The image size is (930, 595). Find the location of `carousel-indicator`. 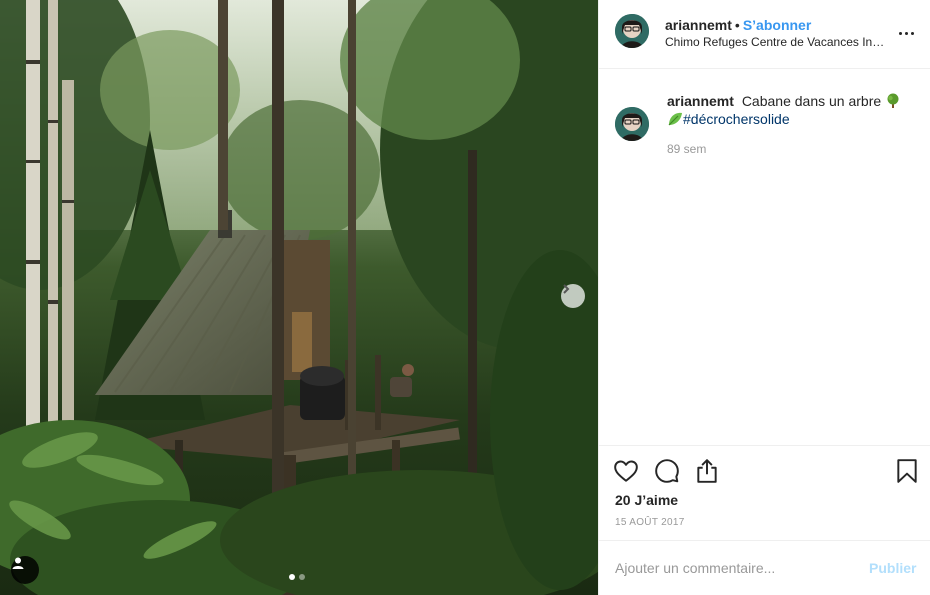

carousel-indicator is located at coordinates (297, 577).